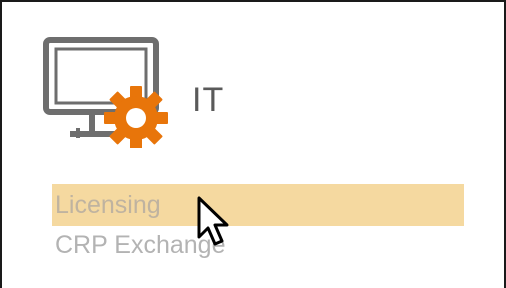 Image resolution: width=506 pixels, height=288 pixels. Describe the element at coordinates (258, 245) in the screenshot. I see `menu-item-crp-exchange: CRP Exchange` at that location.